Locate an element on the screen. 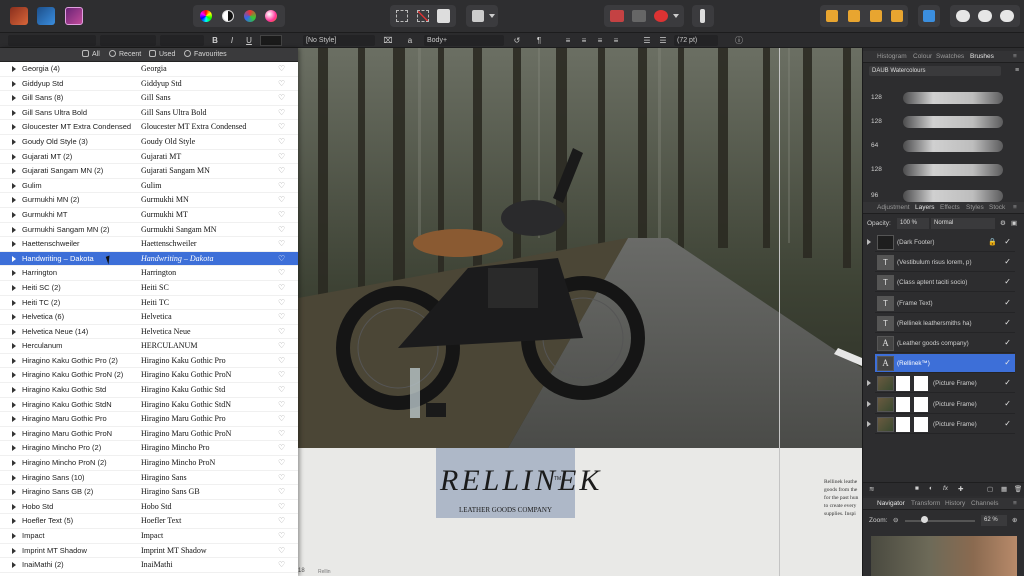 This screenshot has width=1024, height=576. panel-menu-icon: ≡ is located at coordinates (1015, 504).